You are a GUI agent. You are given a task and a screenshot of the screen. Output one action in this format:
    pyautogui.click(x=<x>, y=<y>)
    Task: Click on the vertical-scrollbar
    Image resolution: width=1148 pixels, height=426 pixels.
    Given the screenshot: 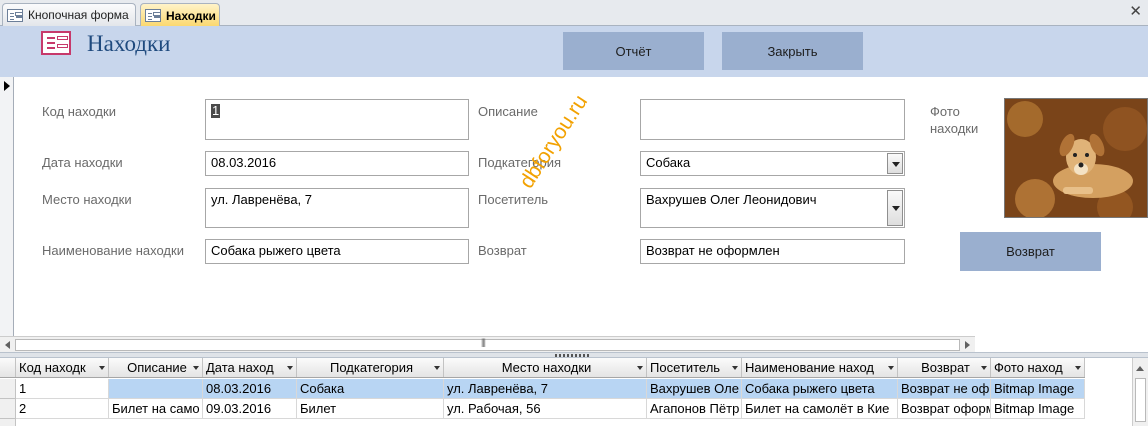 What is the action you would take?
    pyautogui.click(x=1140, y=392)
    